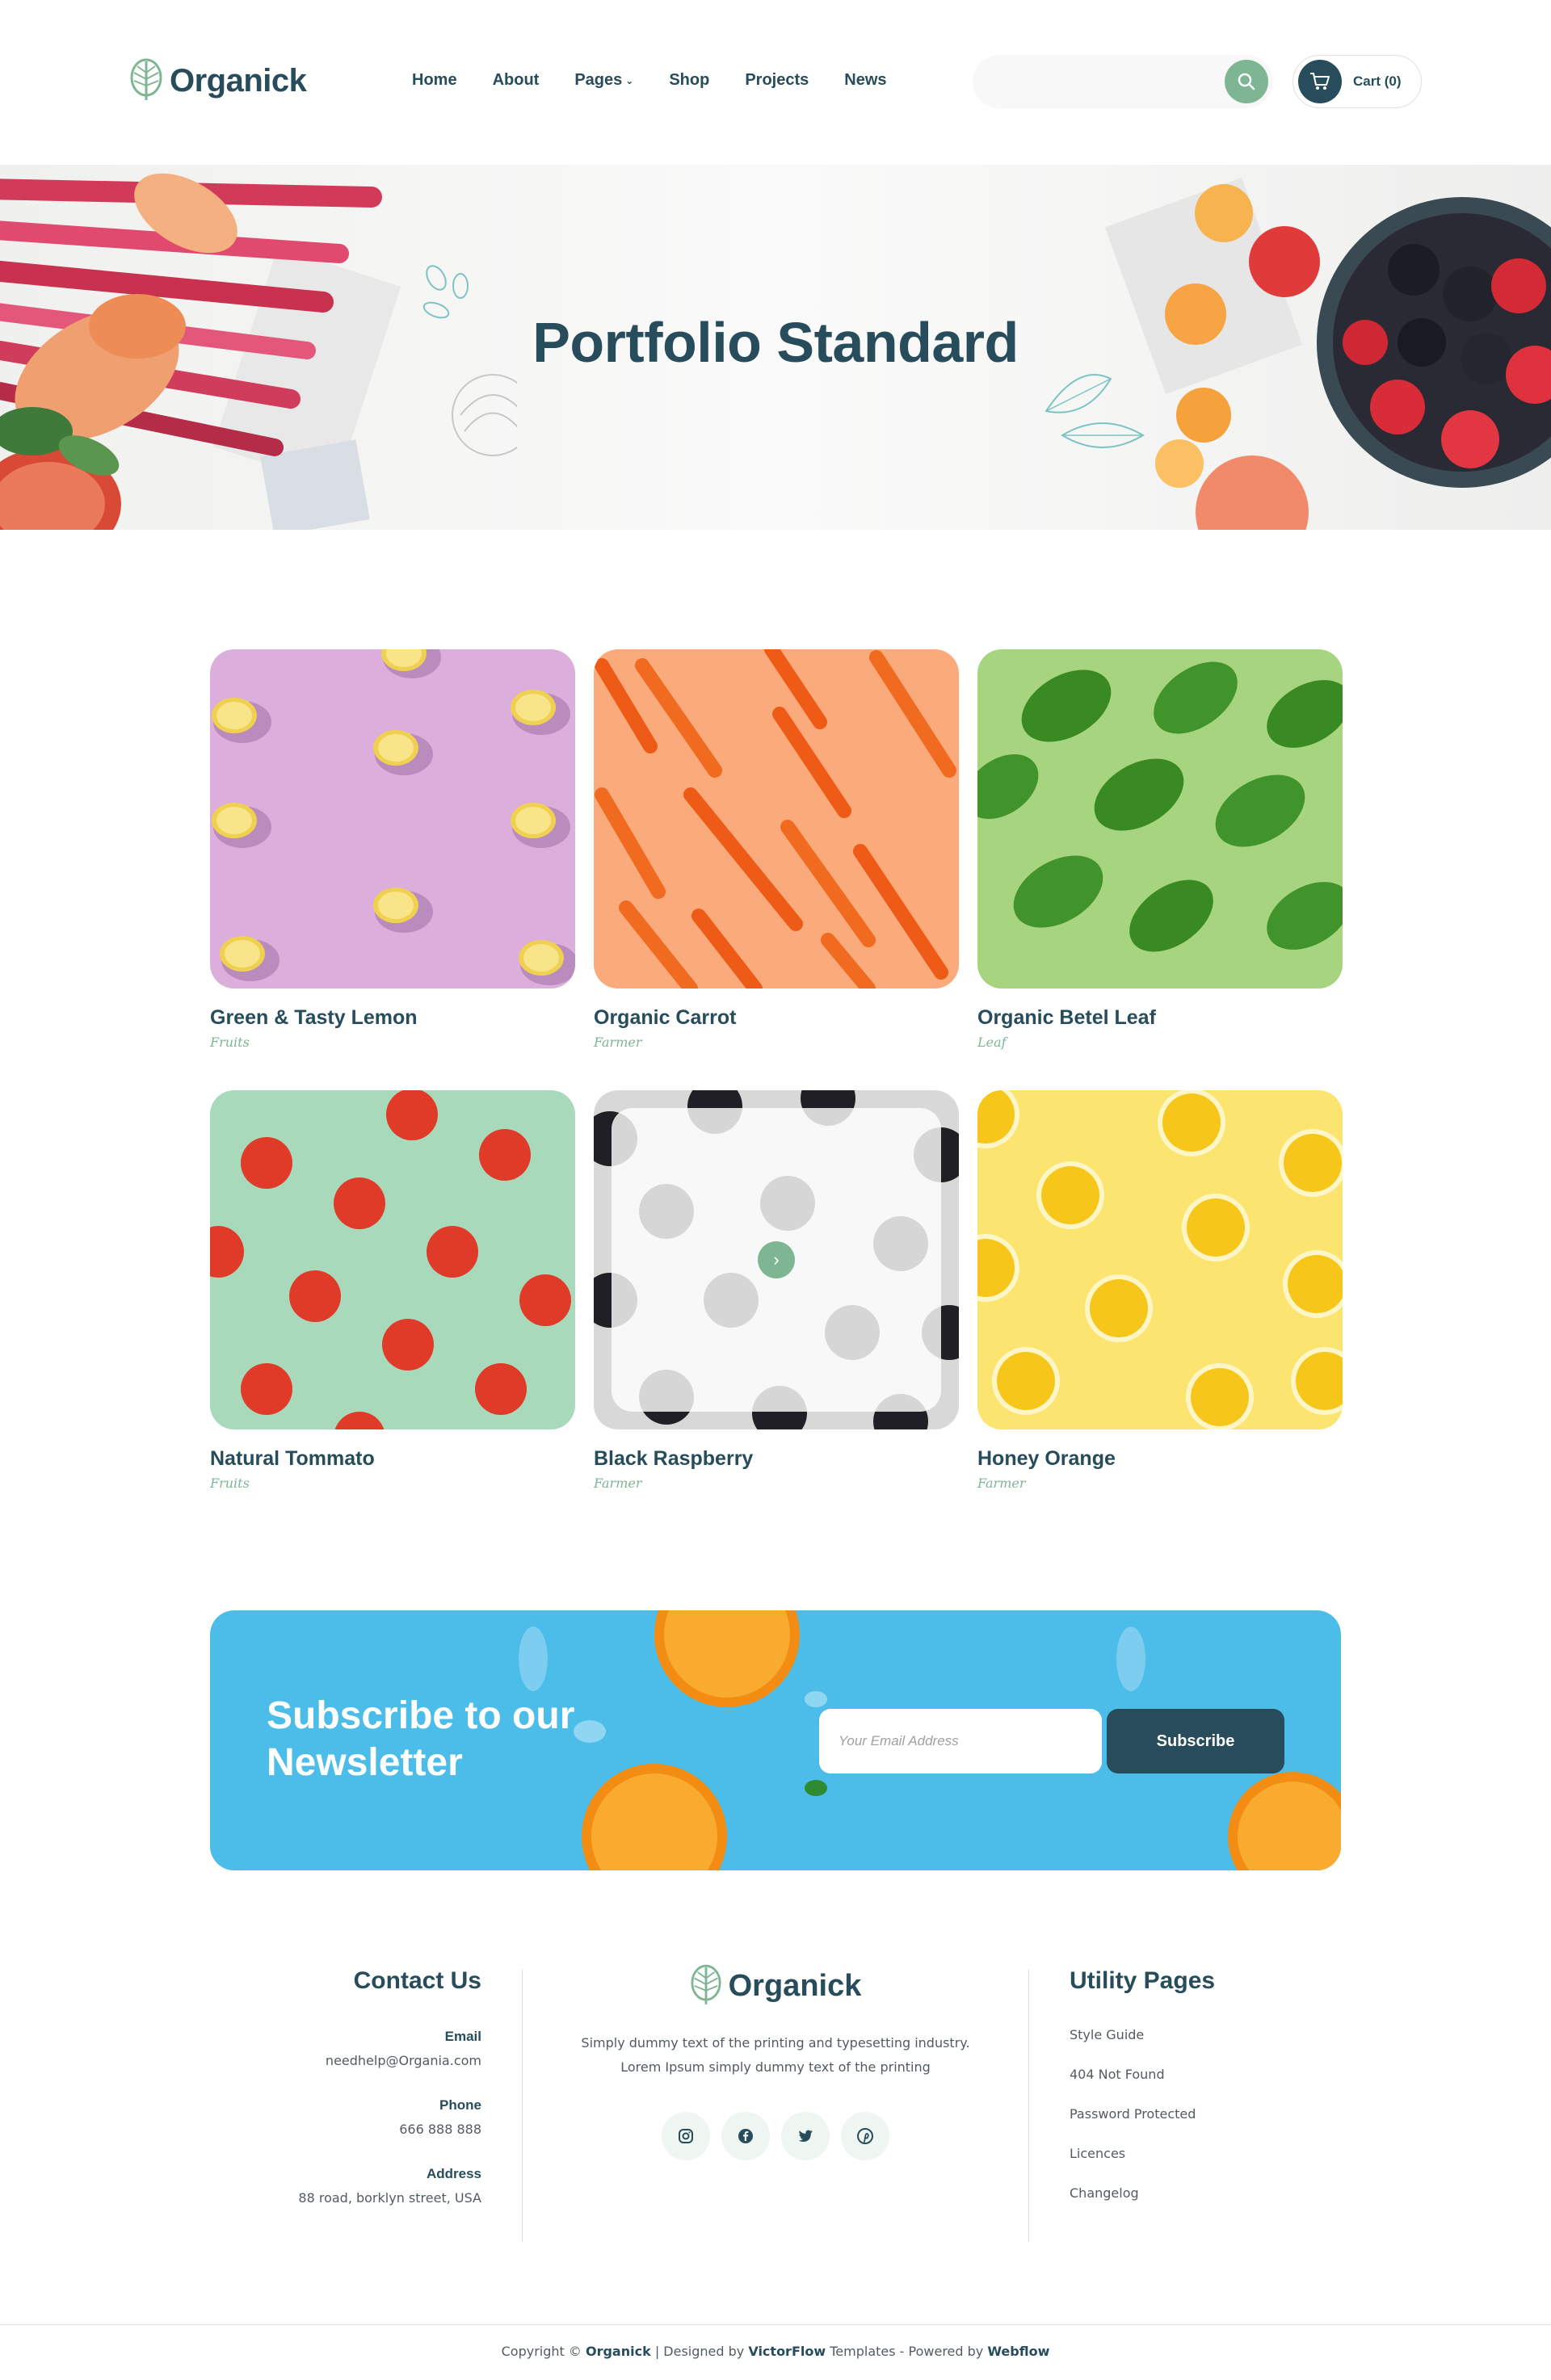 The image size is (1551, 2380). I want to click on portfolio-image-orange, so click(1160, 1259).